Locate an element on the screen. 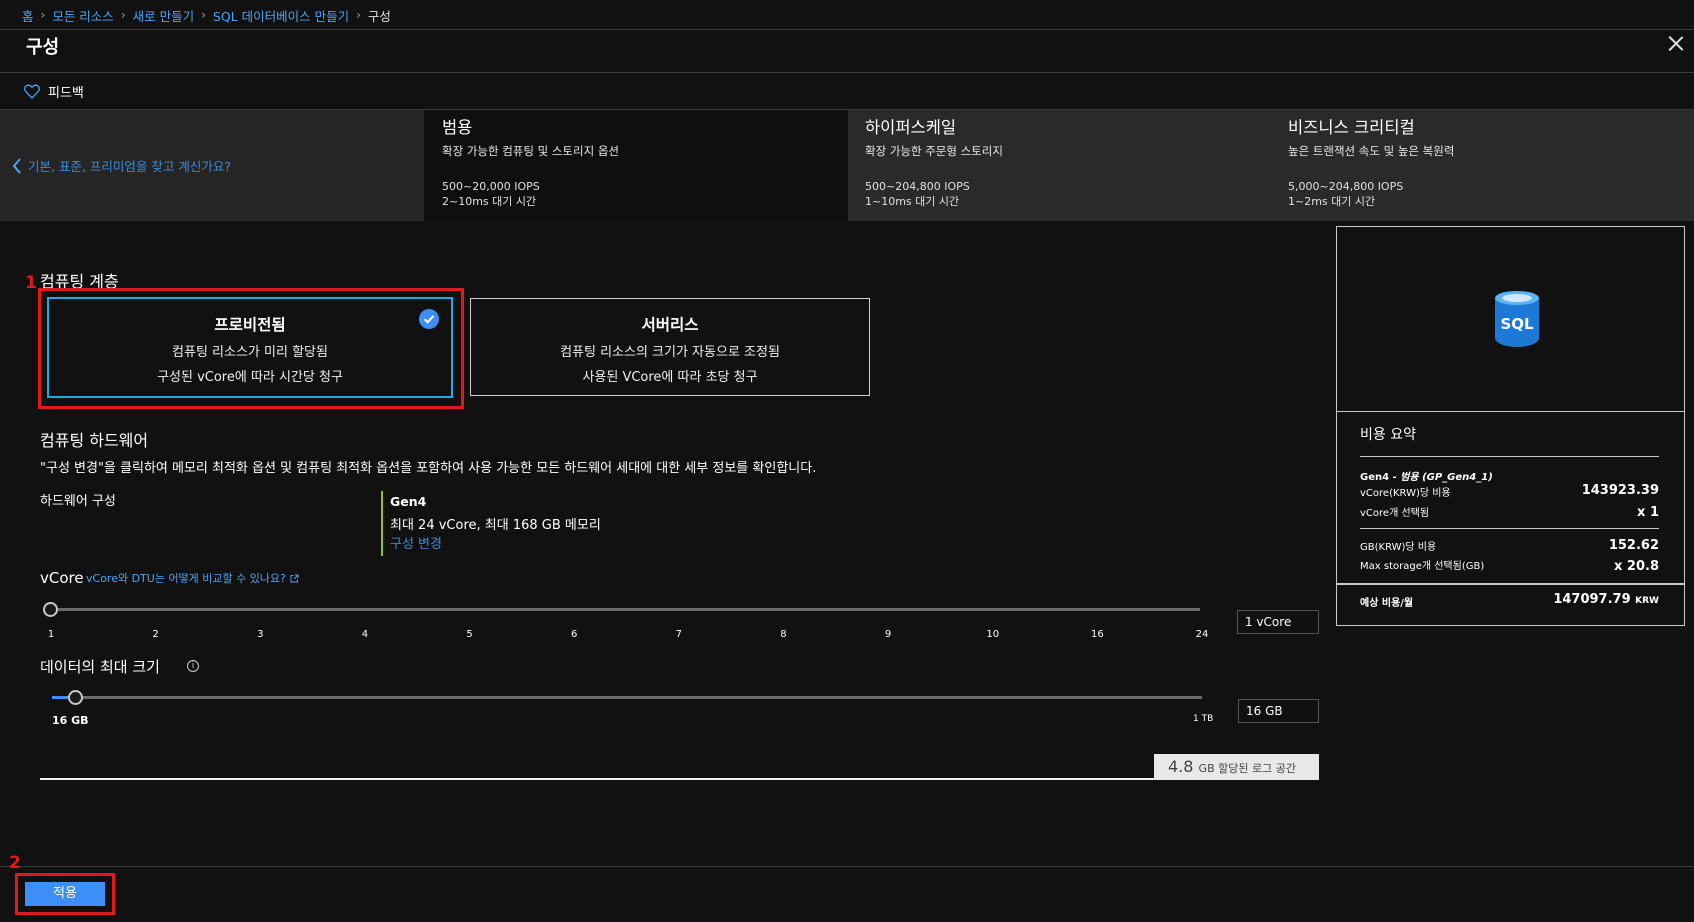 The height and width of the screenshot is (922, 1694). vcore-tick-label: 4 is located at coordinates (365, 634).